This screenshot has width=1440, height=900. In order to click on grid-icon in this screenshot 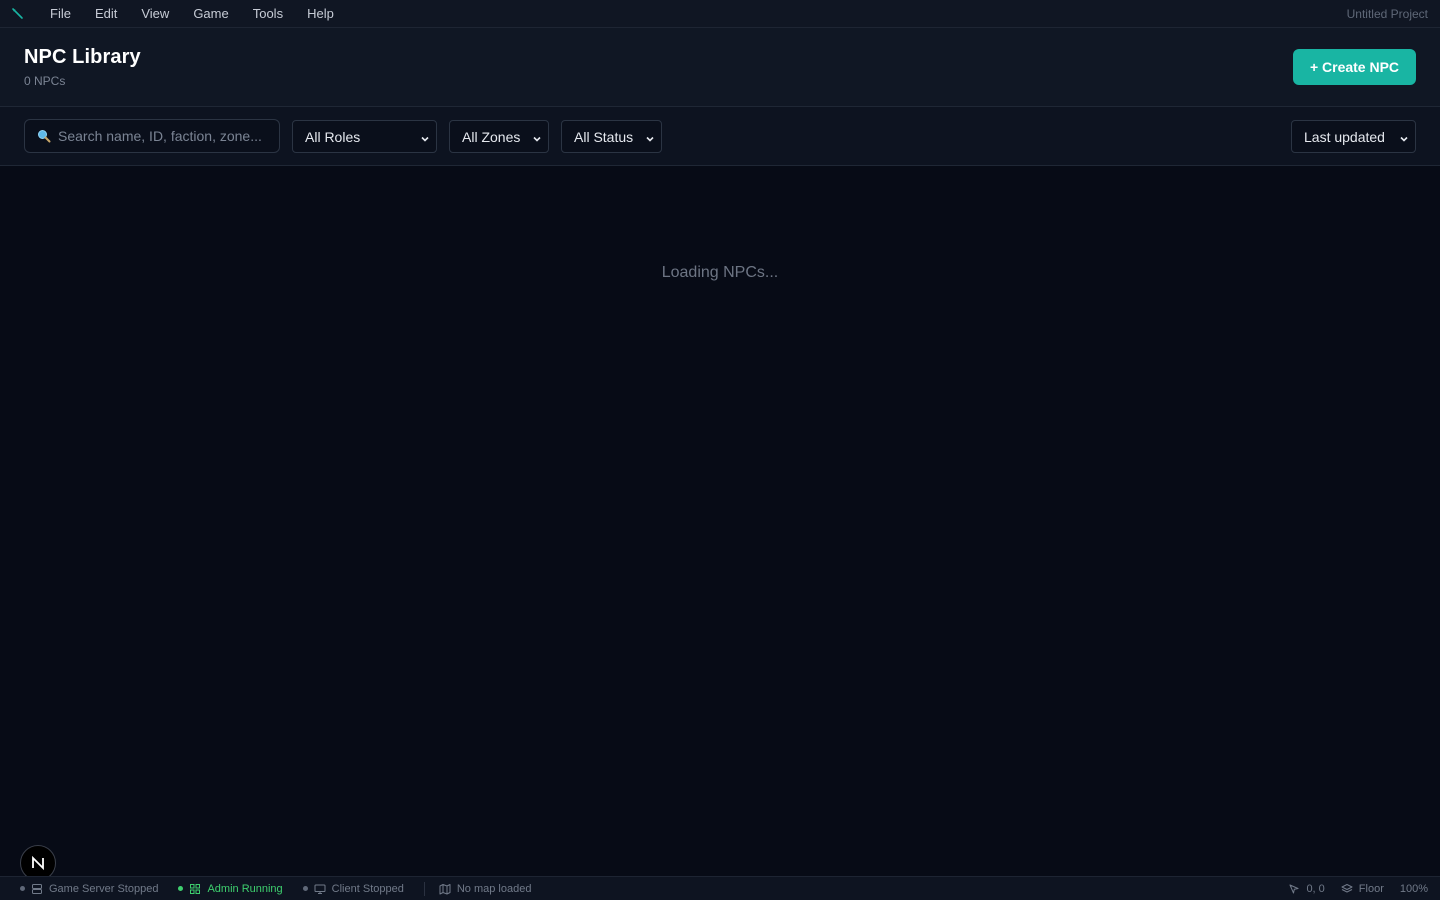, I will do `click(195, 889)`.